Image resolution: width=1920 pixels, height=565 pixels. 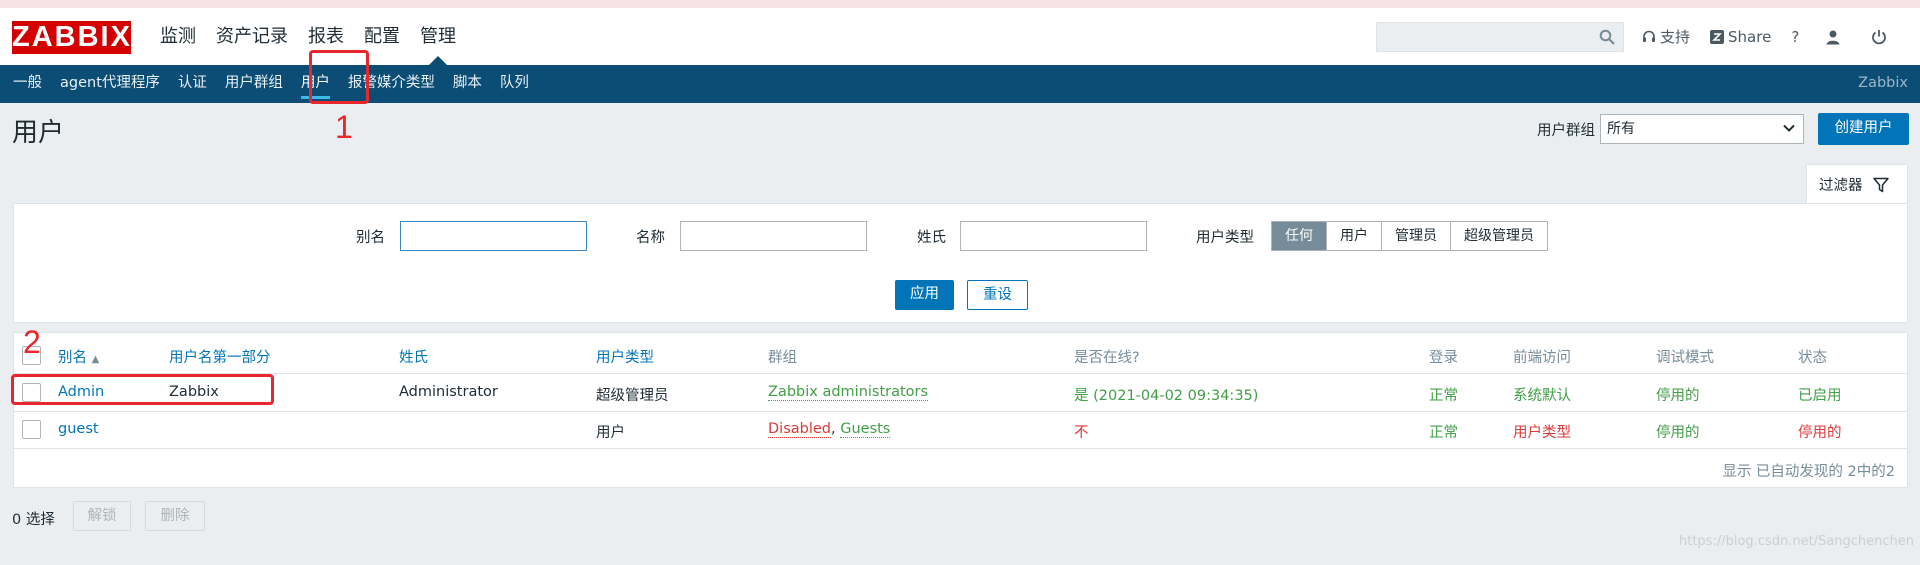 What do you see at coordinates (1779, 36) in the screenshot?
I see `top-links: 支持 Share ?` at bounding box center [1779, 36].